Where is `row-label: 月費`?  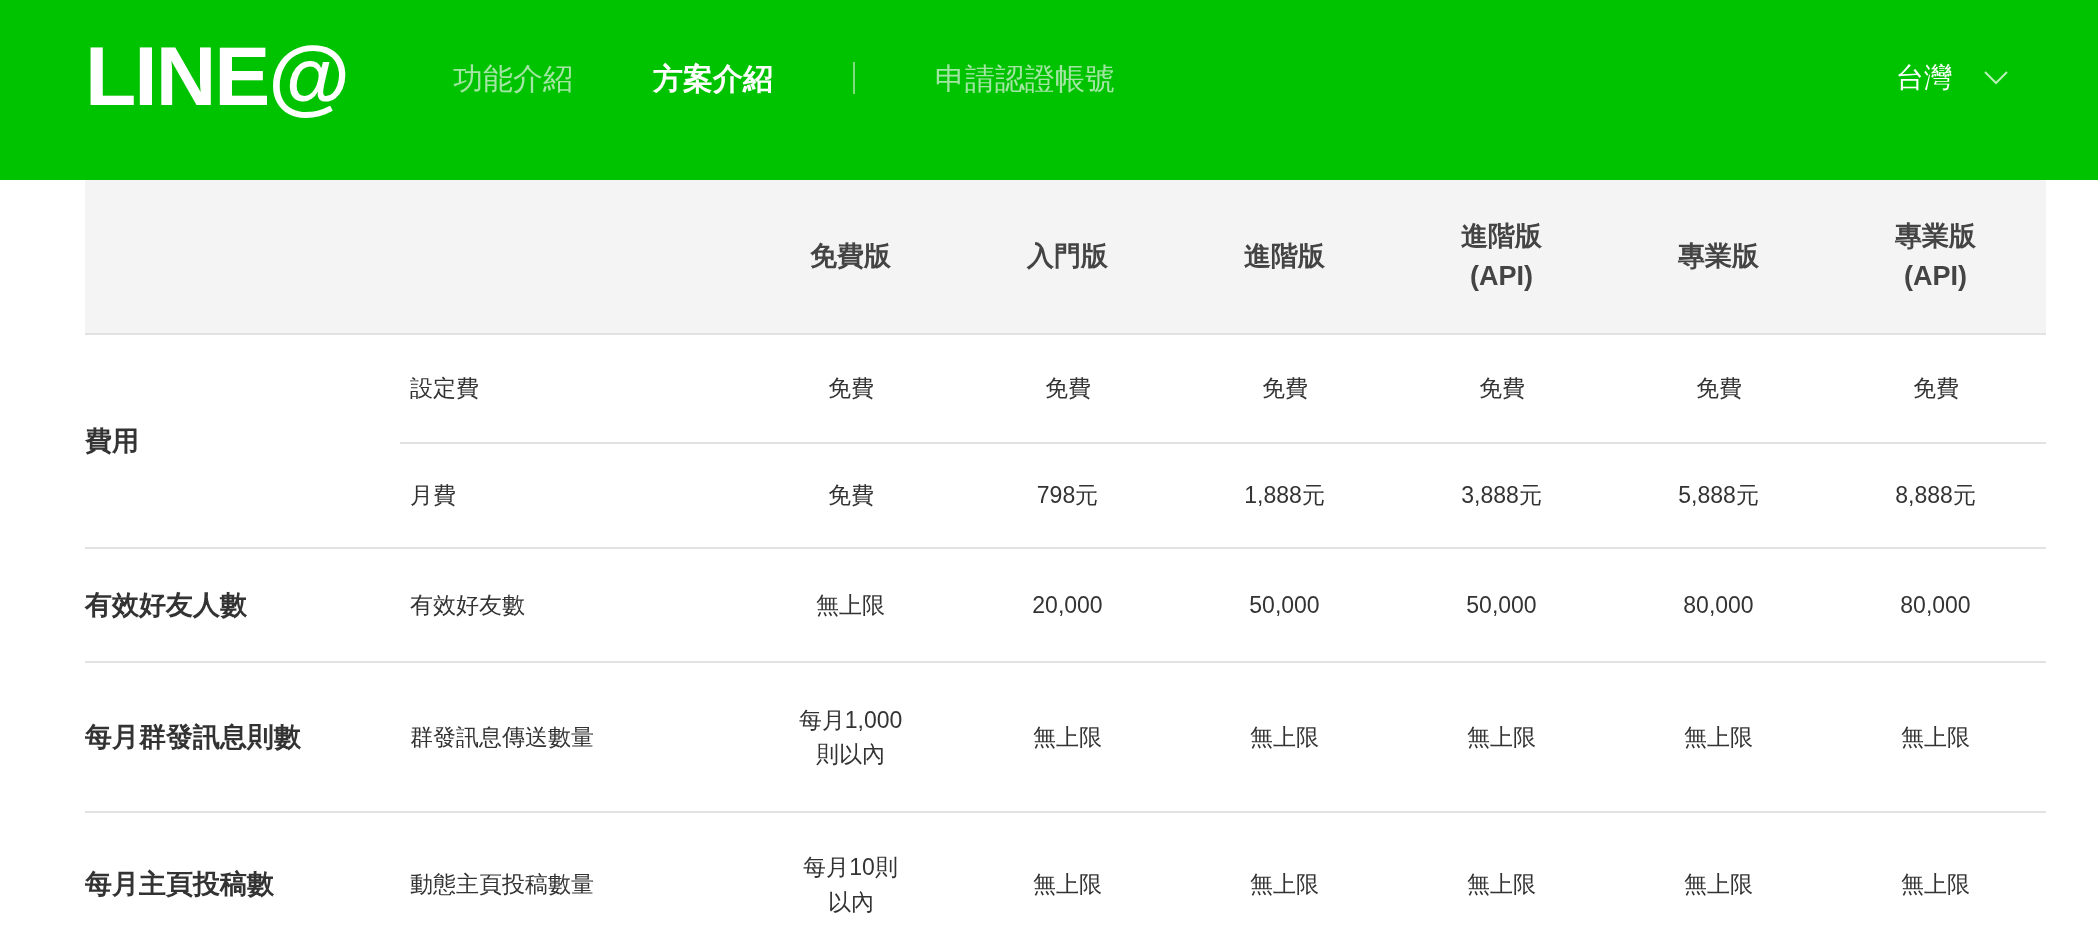 row-label: 月費 is located at coordinates (433, 496).